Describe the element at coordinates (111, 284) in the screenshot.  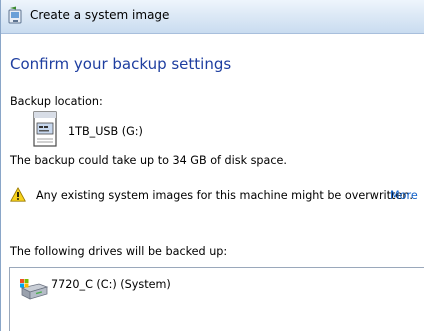
I see `drive-label: 7720_C (C:) (System)` at that location.